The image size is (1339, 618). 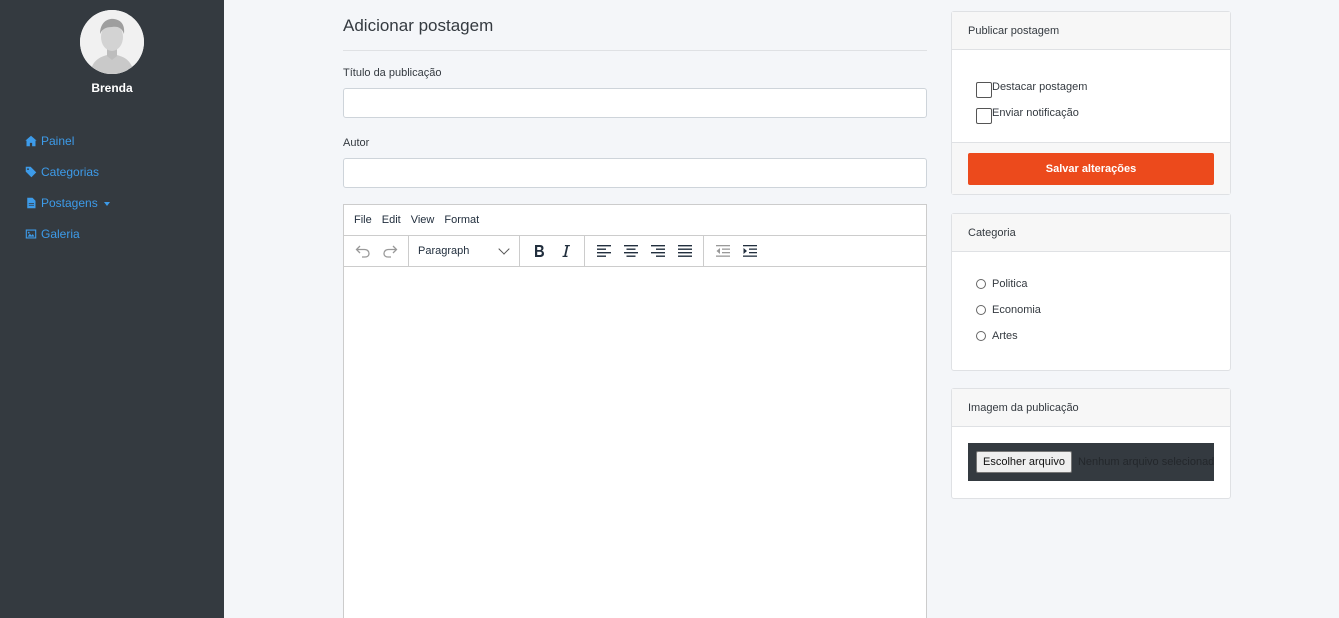 What do you see at coordinates (461, 220) in the screenshot?
I see `menu-format: Format` at bounding box center [461, 220].